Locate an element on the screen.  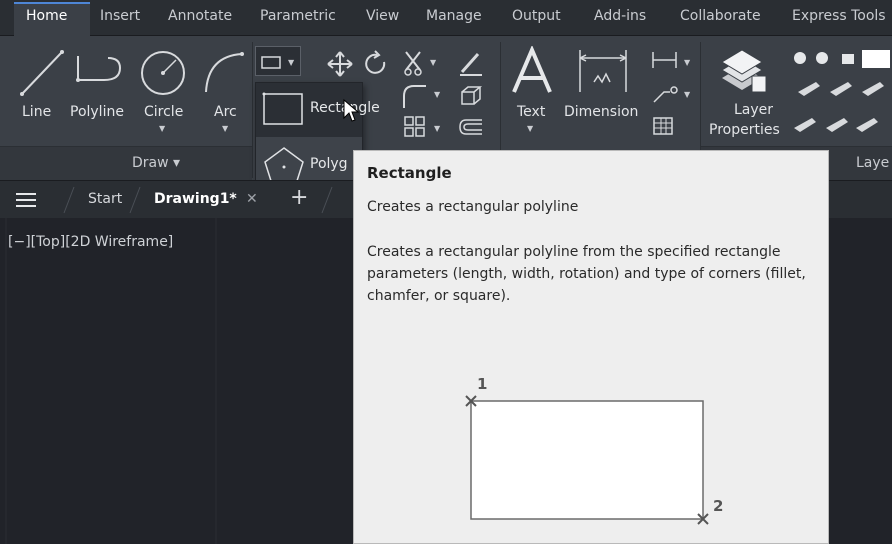
trim-caret-icon: ▼ is located at coordinates (433, 62).